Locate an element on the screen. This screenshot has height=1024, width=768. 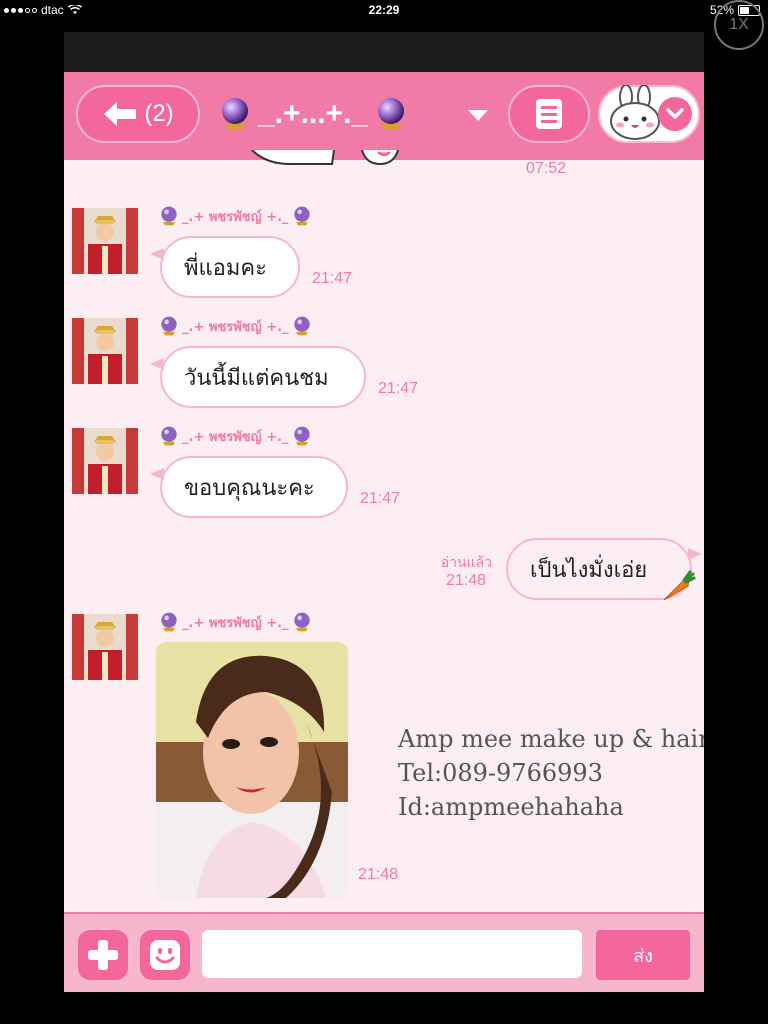
send-button: ส่ง is located at coordinates (643, 955).